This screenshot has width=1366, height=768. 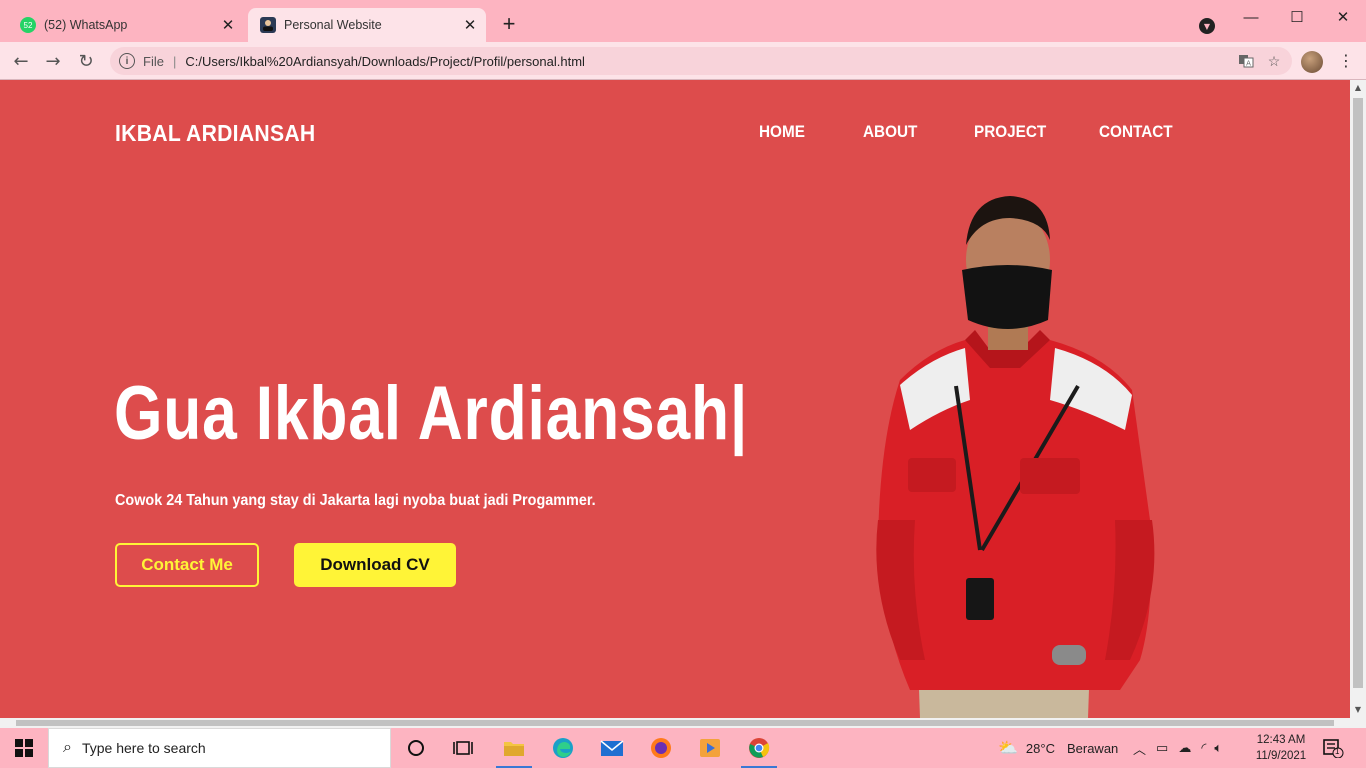 What do you see at coordinates (219, 748) in the screenshot?
I see `taskbar-search: ⌕ Type here to search` at bounding box center [219, 748].